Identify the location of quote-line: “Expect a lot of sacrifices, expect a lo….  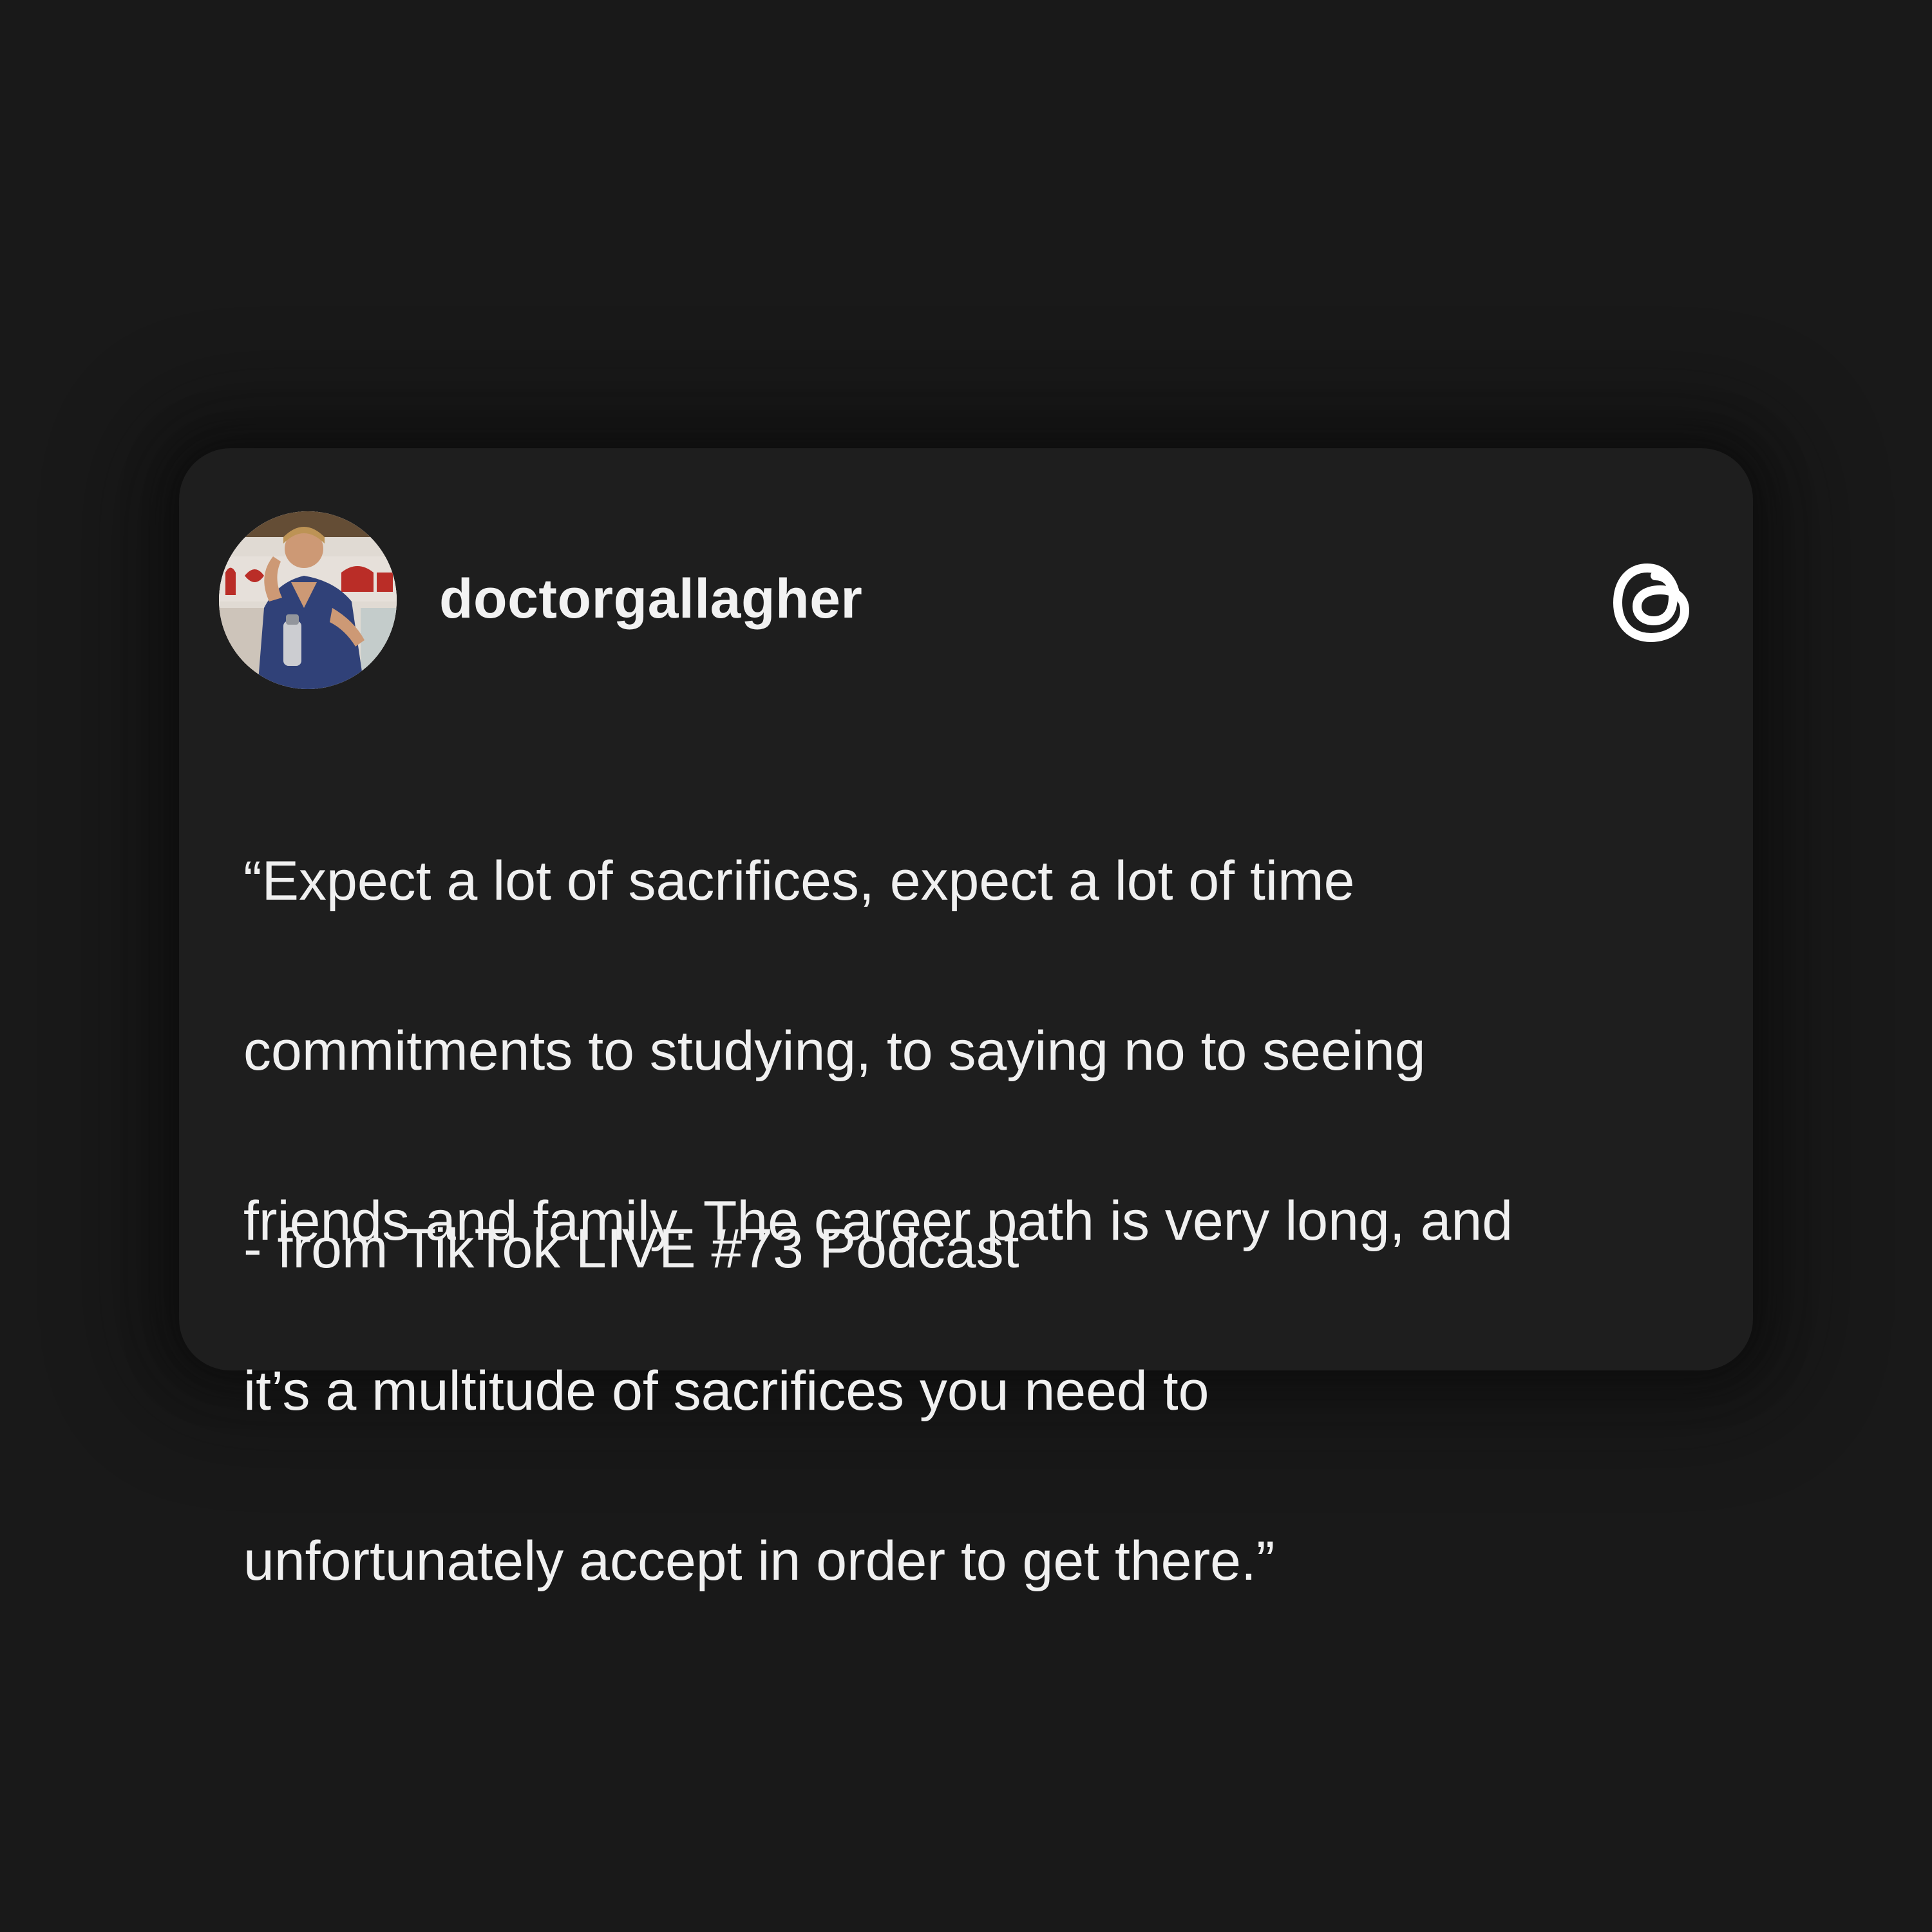
(799, 881).